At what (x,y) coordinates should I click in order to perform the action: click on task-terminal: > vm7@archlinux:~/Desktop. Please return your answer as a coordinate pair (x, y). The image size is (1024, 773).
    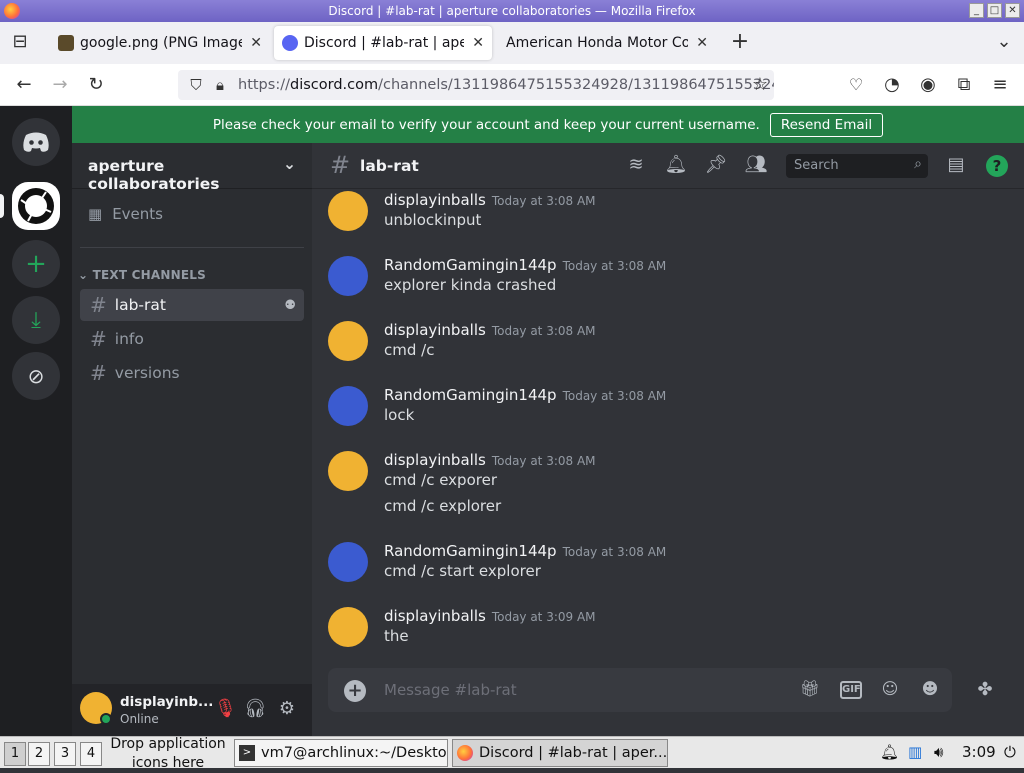
    Looking at the image, I should click on (341, 753).